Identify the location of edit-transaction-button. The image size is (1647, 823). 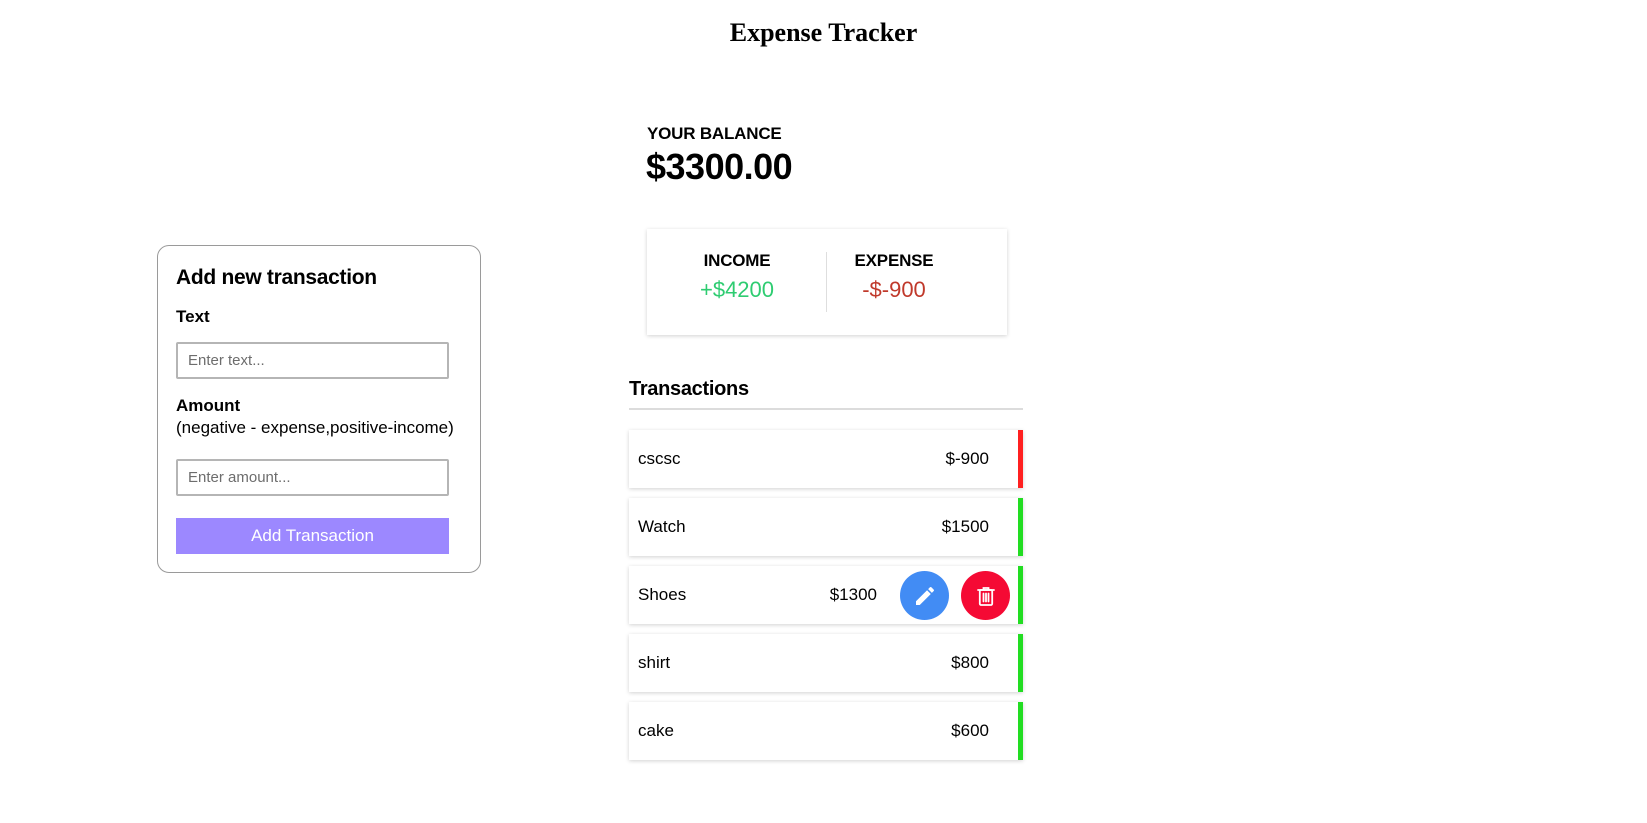
(924, 595).